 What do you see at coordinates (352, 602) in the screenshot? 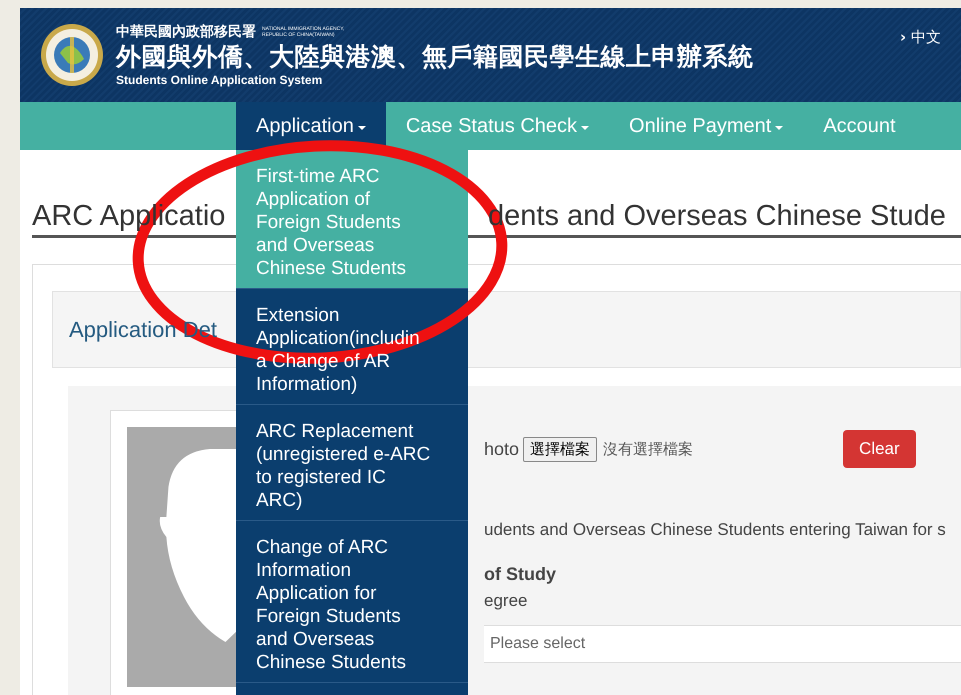
I see `dropdown-menu-item: Change of ARC Information Application for Foreign Students and Overseas Chinese Students` at bounding box center [352, 602].